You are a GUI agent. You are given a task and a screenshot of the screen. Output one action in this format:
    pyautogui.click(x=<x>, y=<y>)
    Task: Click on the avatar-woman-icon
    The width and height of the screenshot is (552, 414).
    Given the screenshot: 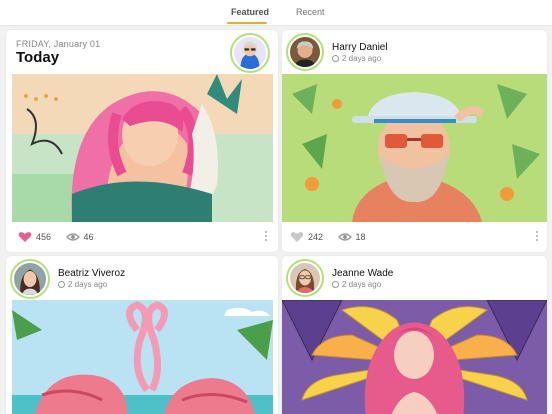 What is the action you would take?
    pyautogui.click(x=30, y=279)
    